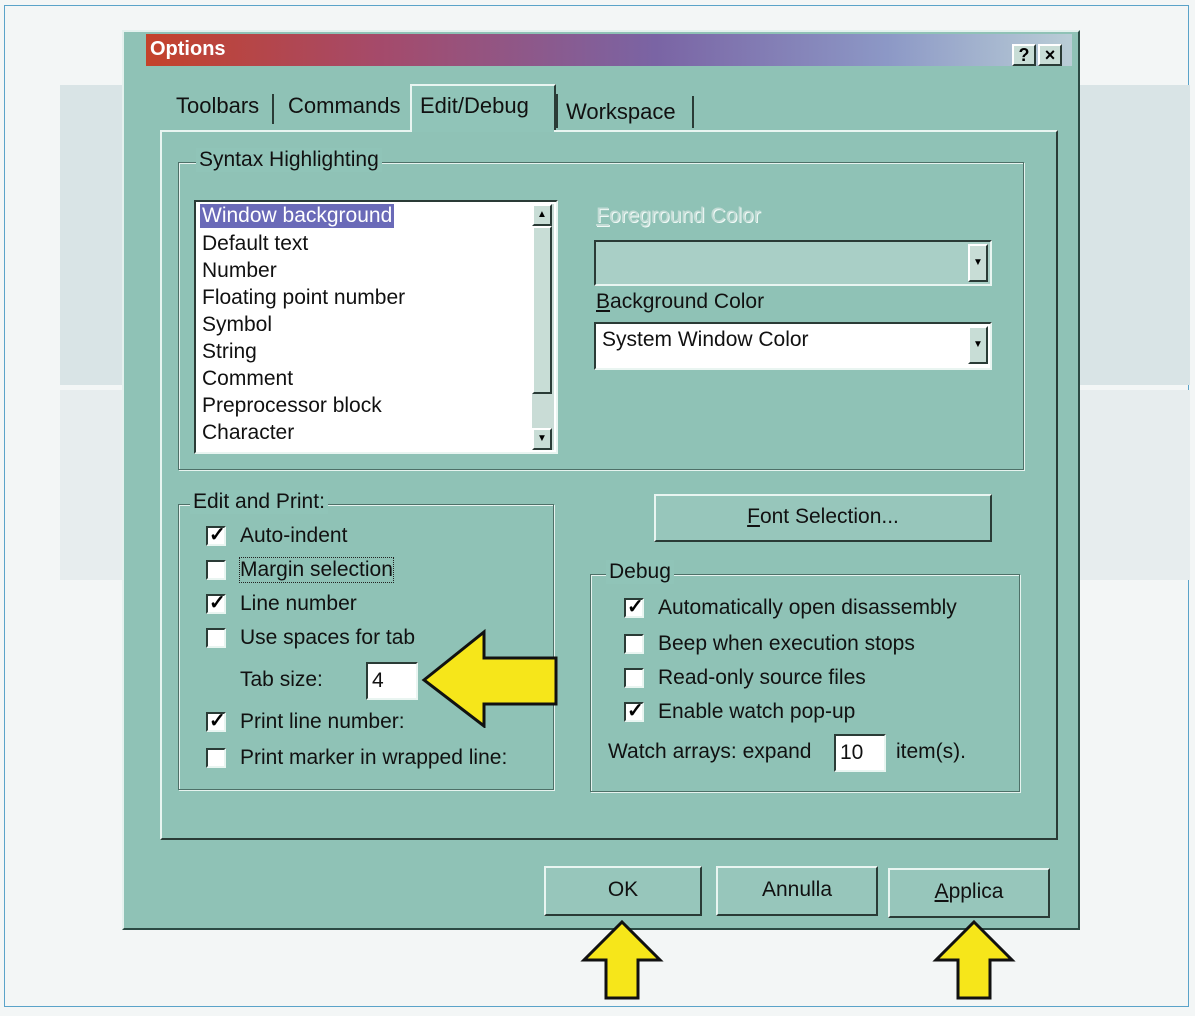  Describe the element at coordinates (739, 712) in the screenshot. I see `watch-popup-checkbox: ✓ Enable watch pop-up` at that location.